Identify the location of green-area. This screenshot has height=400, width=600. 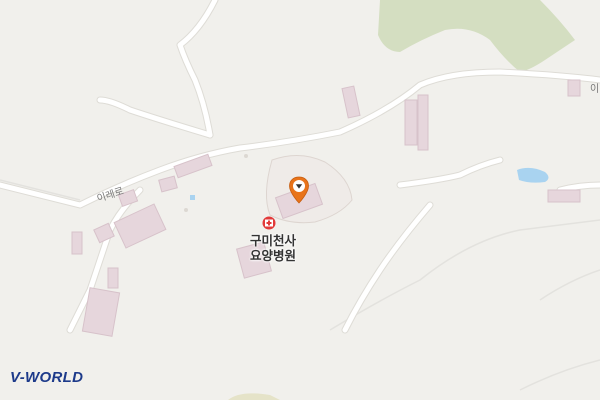
(476, 36).